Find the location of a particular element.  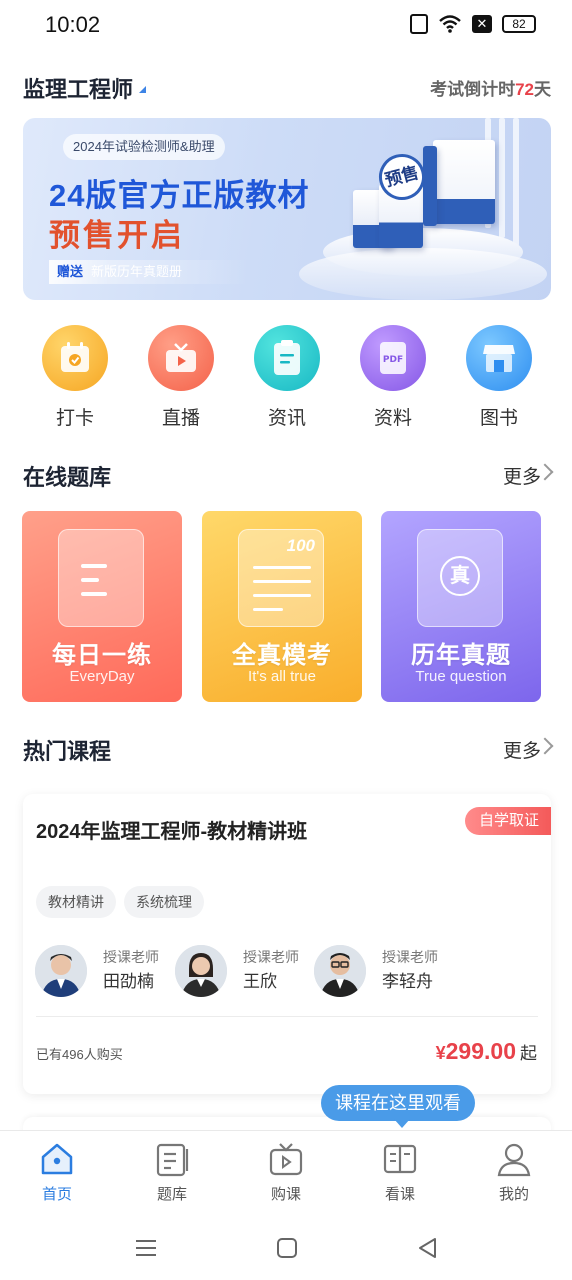

quick-label: 打卡 is located at coordinates (74, 418).